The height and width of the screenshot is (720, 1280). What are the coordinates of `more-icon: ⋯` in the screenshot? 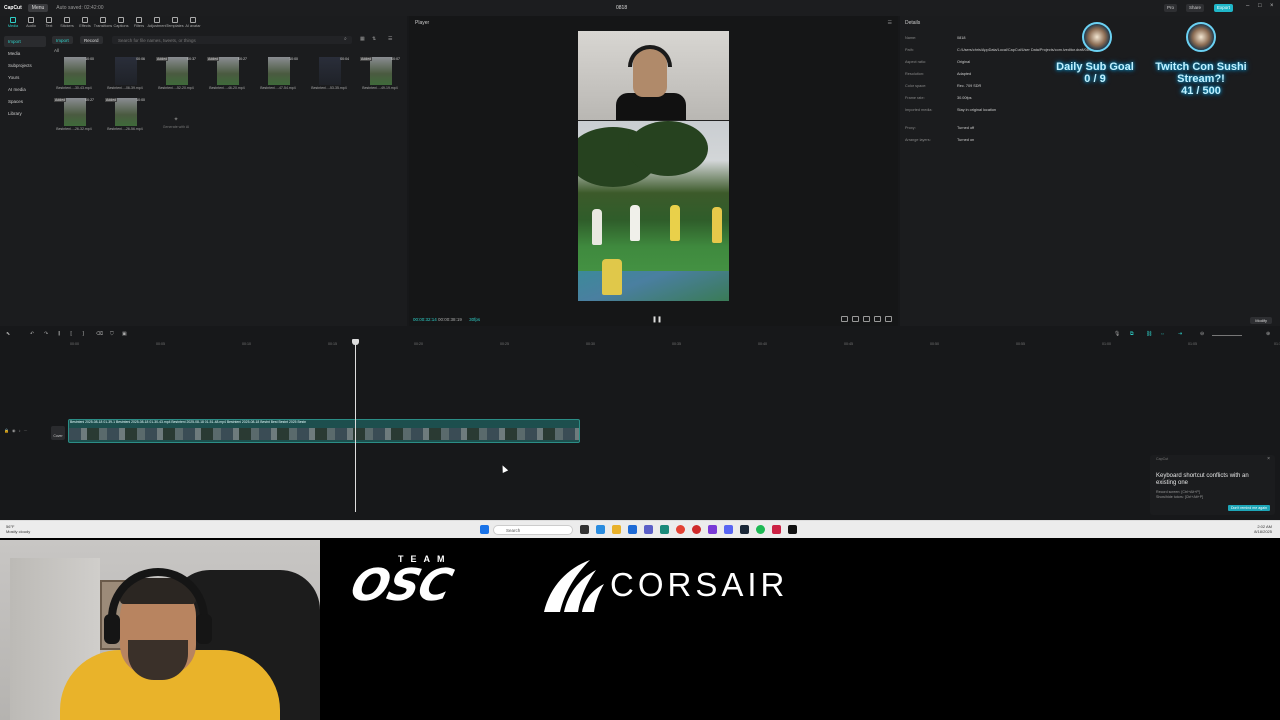 It's located at (25, 430).